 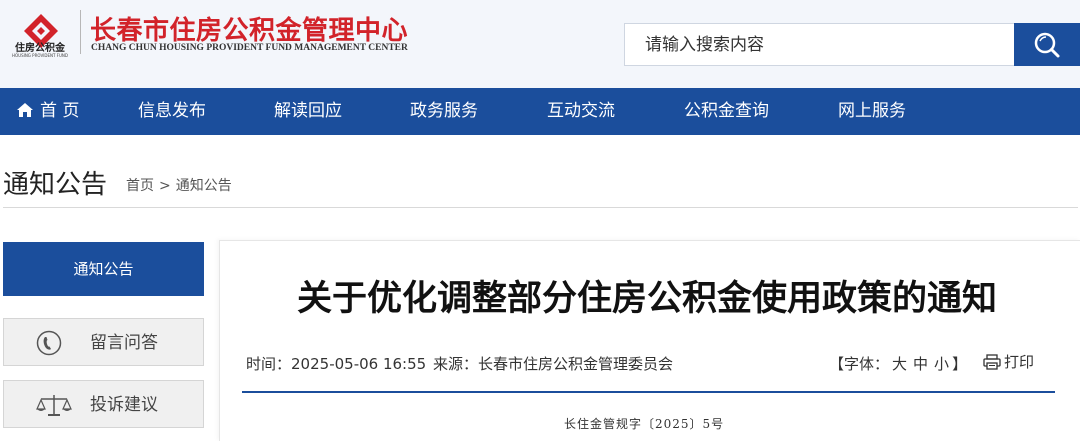 What do you see at coordinates (308, 111) in the screenshot?
I see `nav-item-interpretation: 解读回应` at bounding box center [308, 111].